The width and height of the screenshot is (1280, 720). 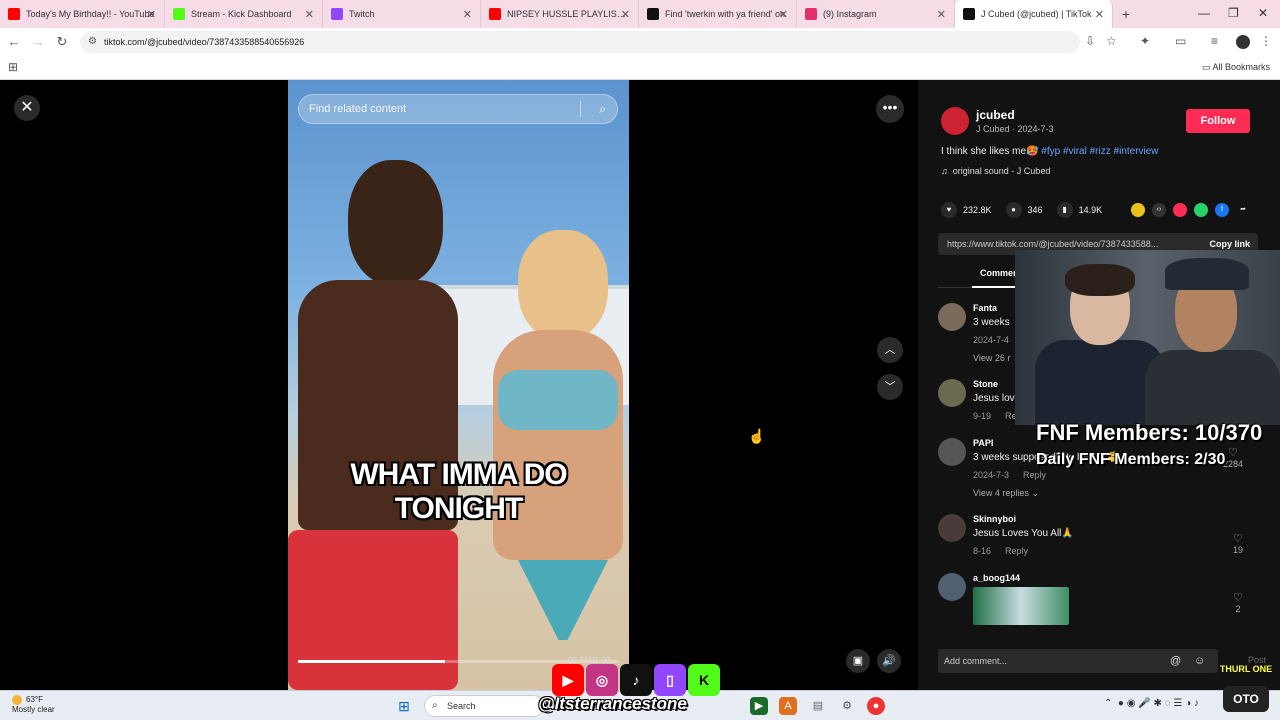 I want to click on app-icon: ▤, so click(x=818, y=706).